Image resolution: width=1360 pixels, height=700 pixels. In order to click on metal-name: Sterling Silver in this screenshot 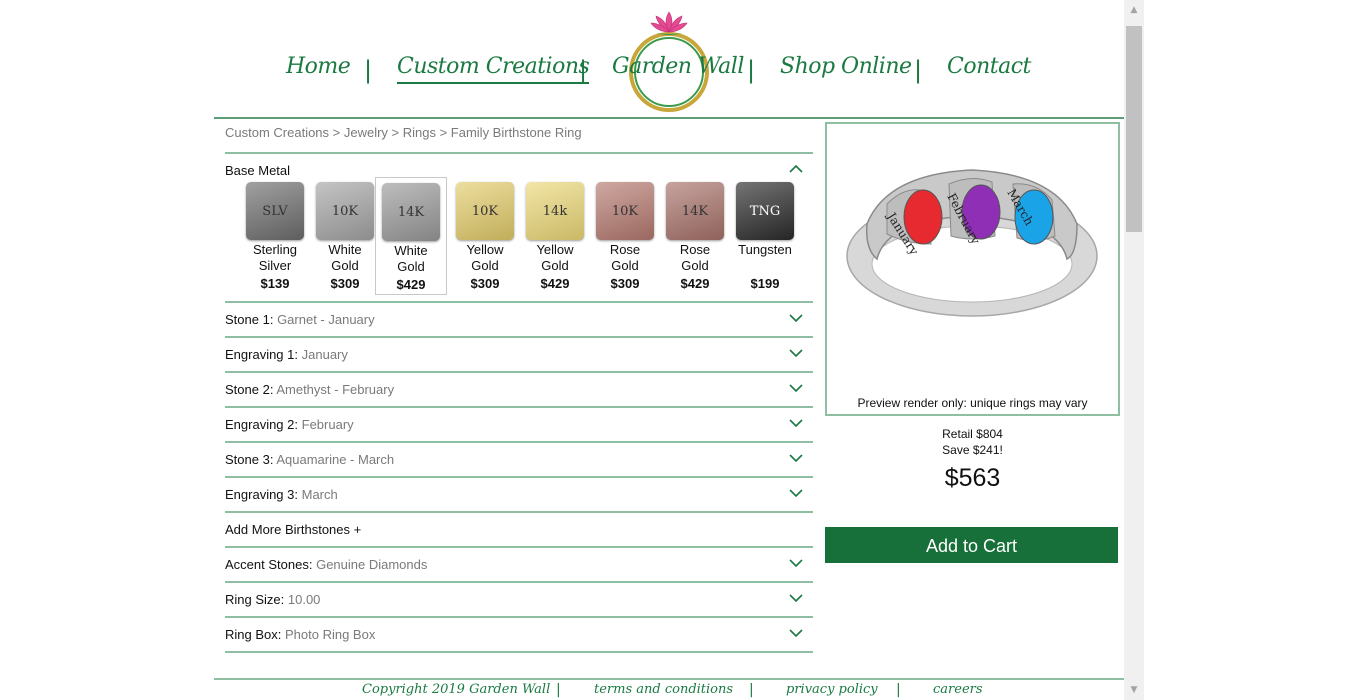, I will do `click(275, 258)`.